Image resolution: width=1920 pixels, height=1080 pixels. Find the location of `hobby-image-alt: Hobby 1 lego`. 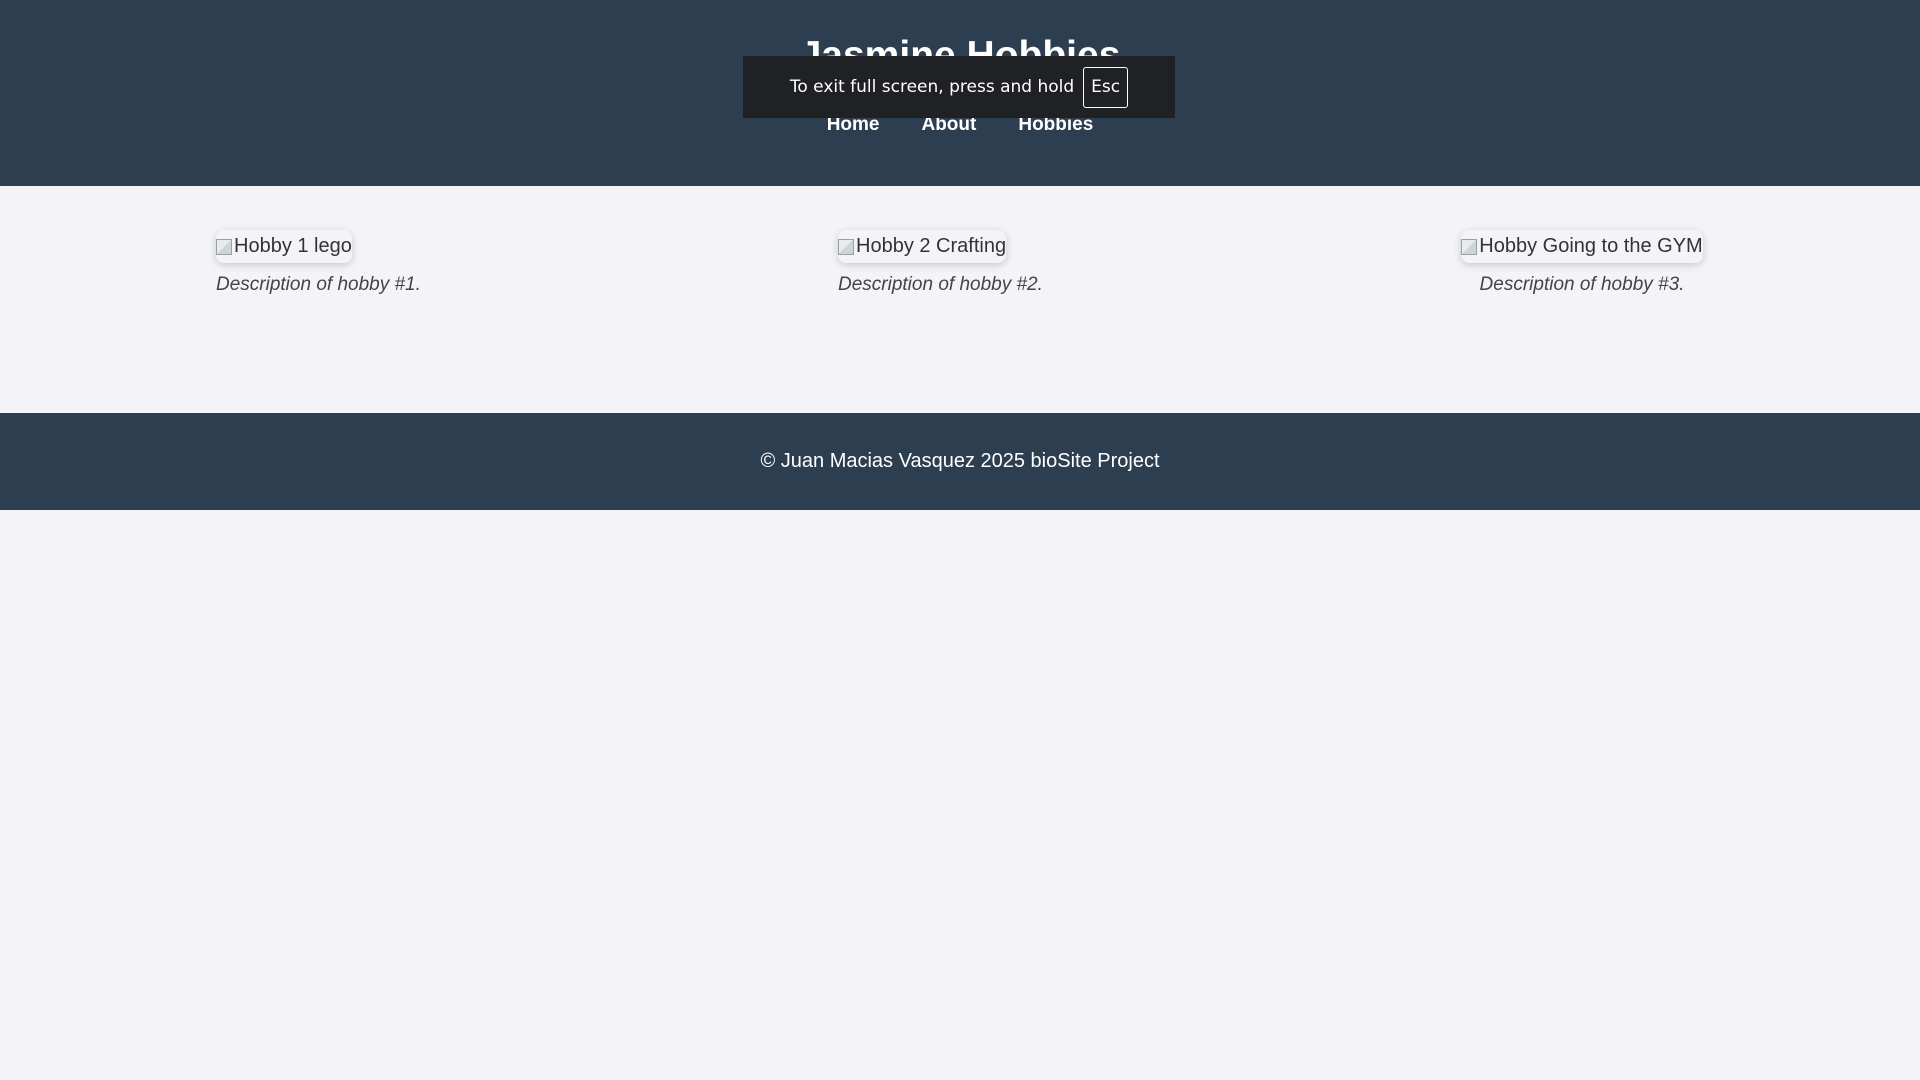

hobby-image-alt: Hobby 1 lego is located at coordinates (293, 246).